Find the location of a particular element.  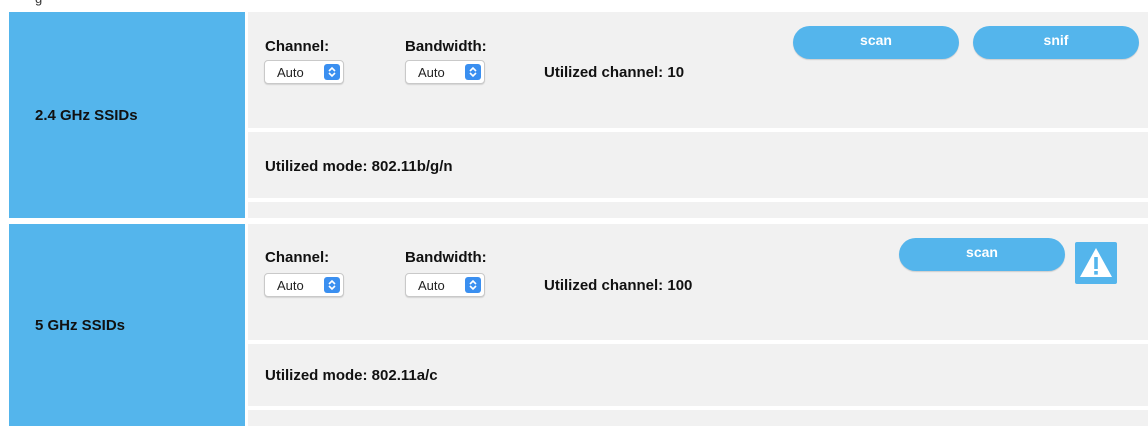

band-24ghz-title: 2.4 GHz SSIDs is located at coordinates (127, 115).